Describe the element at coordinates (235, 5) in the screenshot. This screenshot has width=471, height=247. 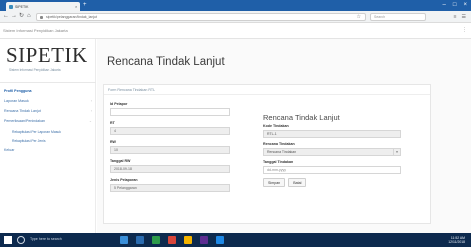
I see `browser-tab-bar: SIPETIK × + – □ ×` at that location.